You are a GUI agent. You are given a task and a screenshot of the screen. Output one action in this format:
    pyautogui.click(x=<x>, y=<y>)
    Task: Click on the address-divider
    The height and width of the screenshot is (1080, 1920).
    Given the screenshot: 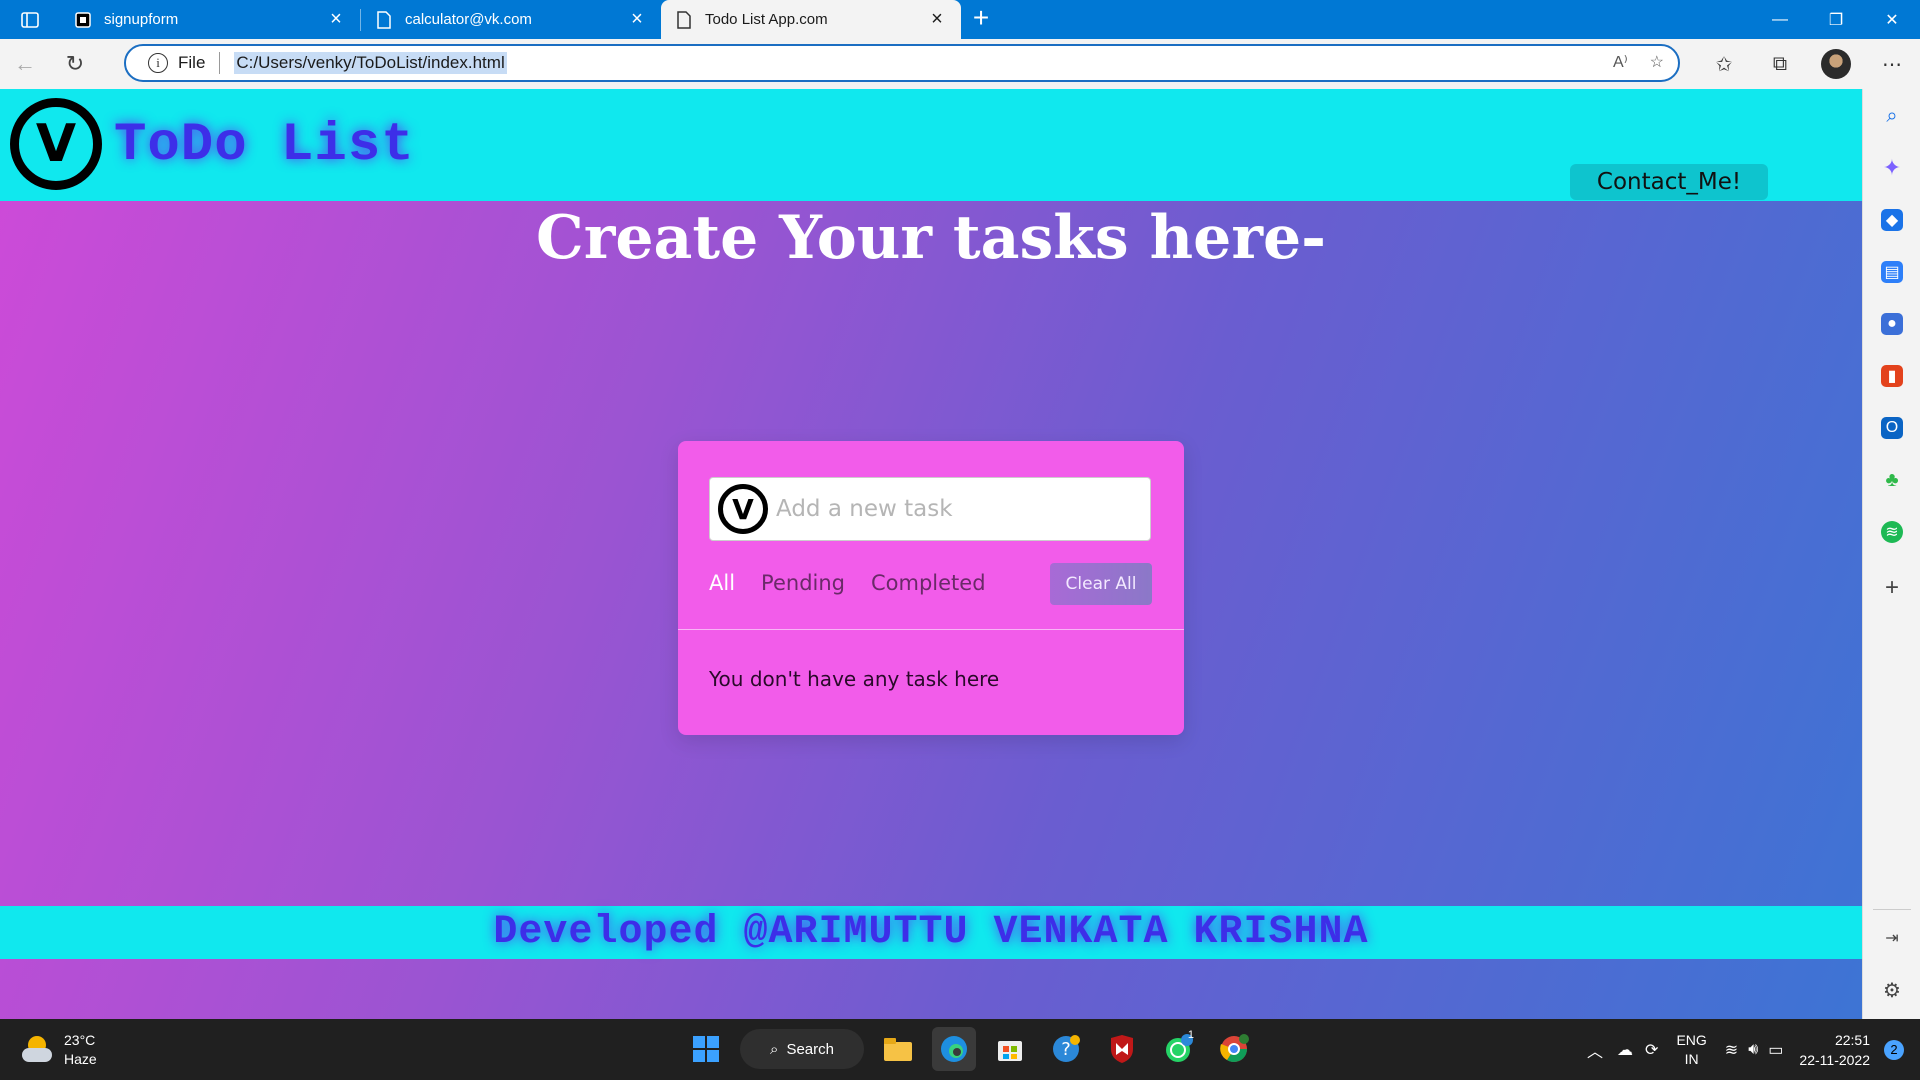 What is the action you would take?
    pyautogui.click(x=220, y=63)
    